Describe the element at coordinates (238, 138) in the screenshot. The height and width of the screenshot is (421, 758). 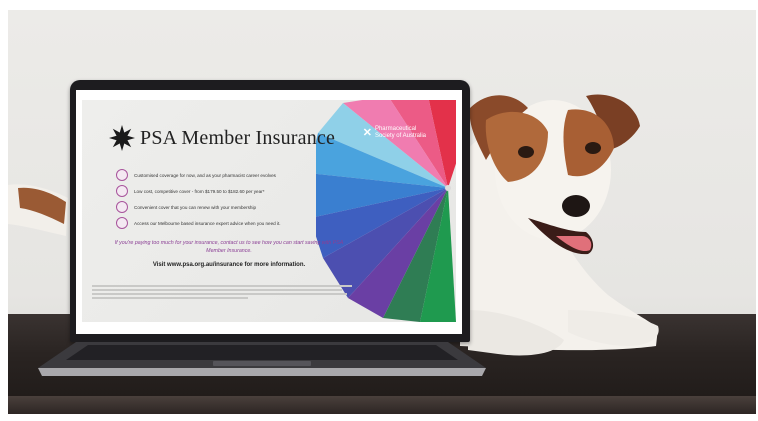
I see `ad-title: PSA Member Insurance` at that location.